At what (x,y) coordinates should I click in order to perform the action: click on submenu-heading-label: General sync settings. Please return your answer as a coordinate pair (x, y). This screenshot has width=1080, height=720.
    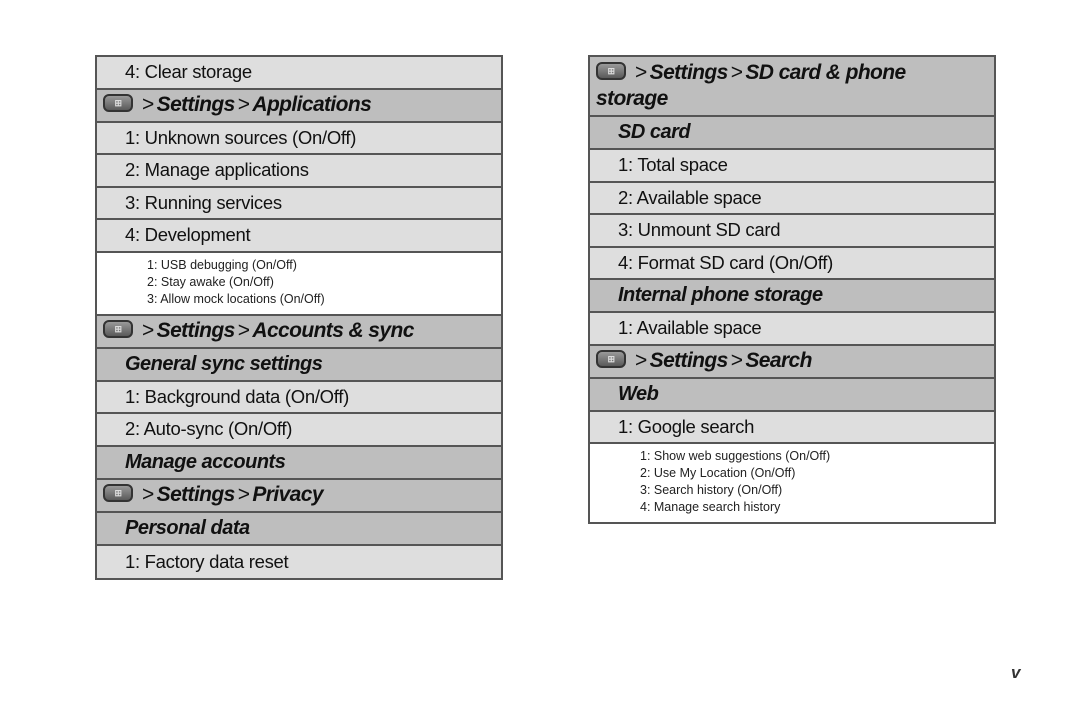
    Looking at the image, I should click on (224, 363).